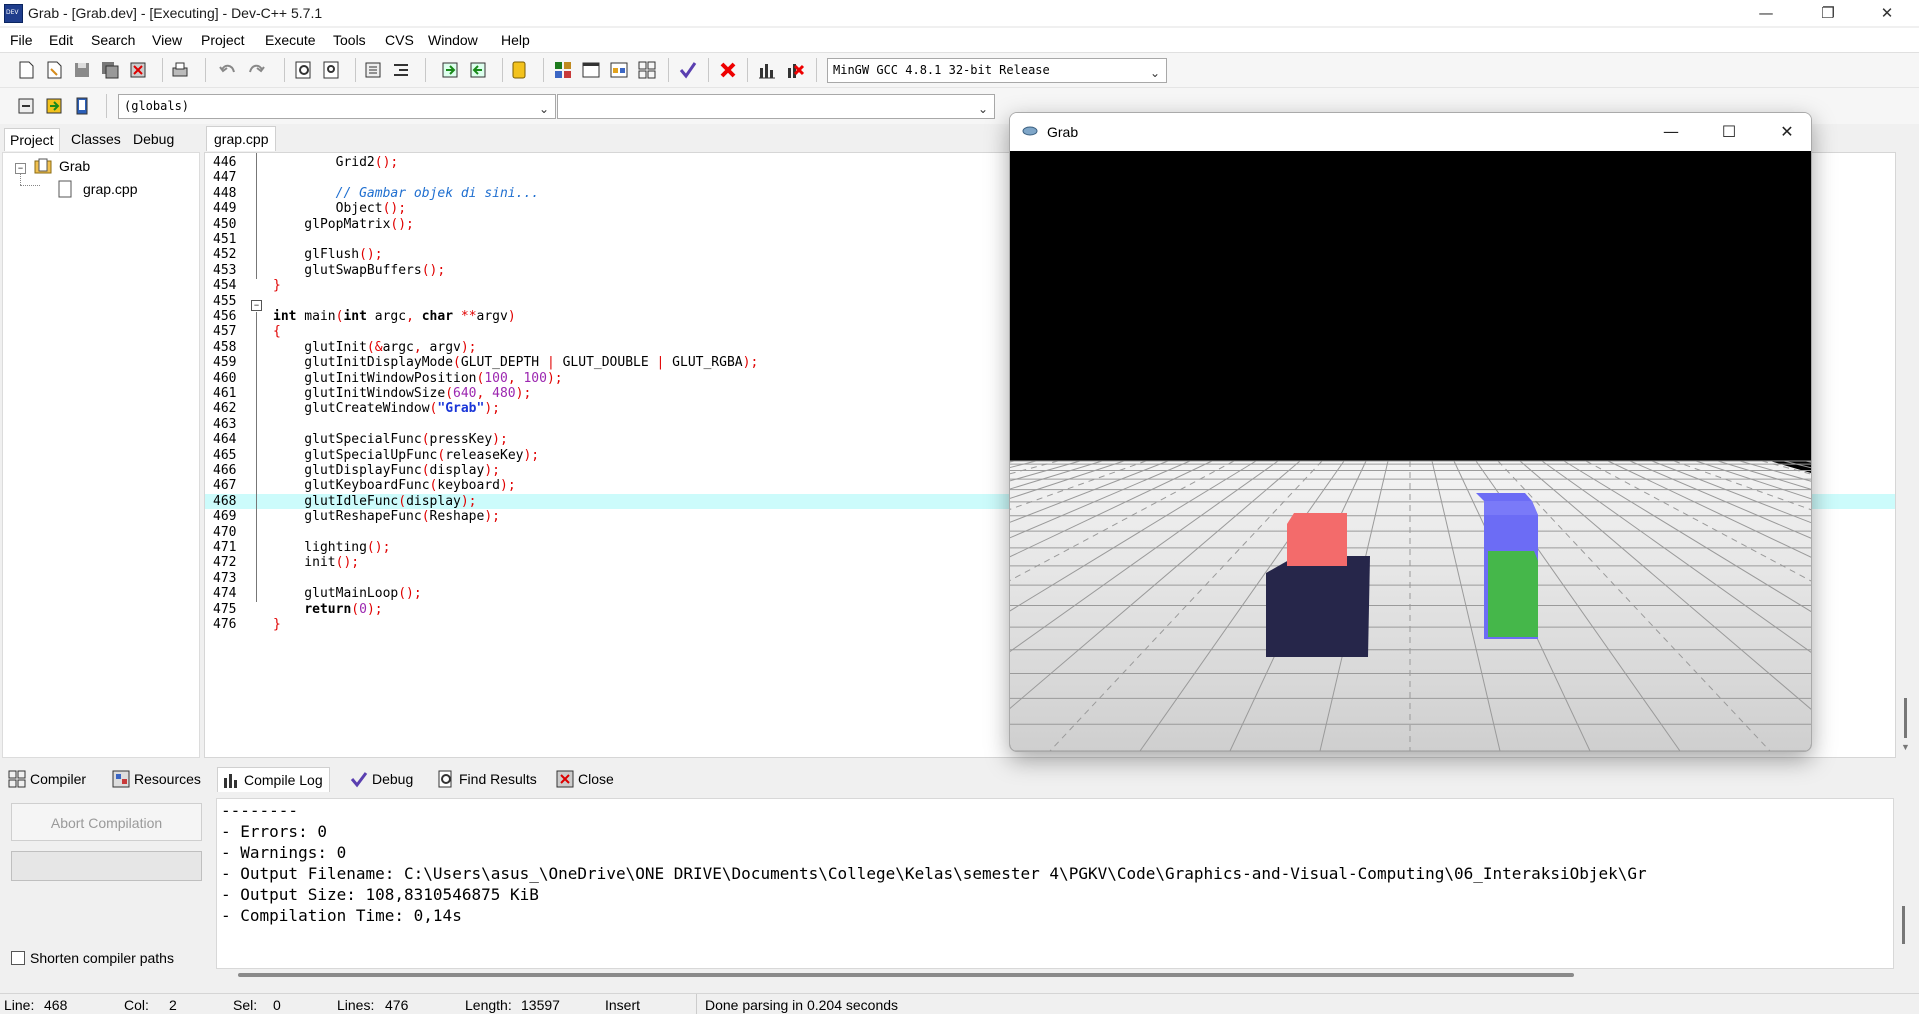 Image resolution: width=1919 pixels, height=1014 pixels. I want to click on scope-select-value: (globals), so click(157, 106).